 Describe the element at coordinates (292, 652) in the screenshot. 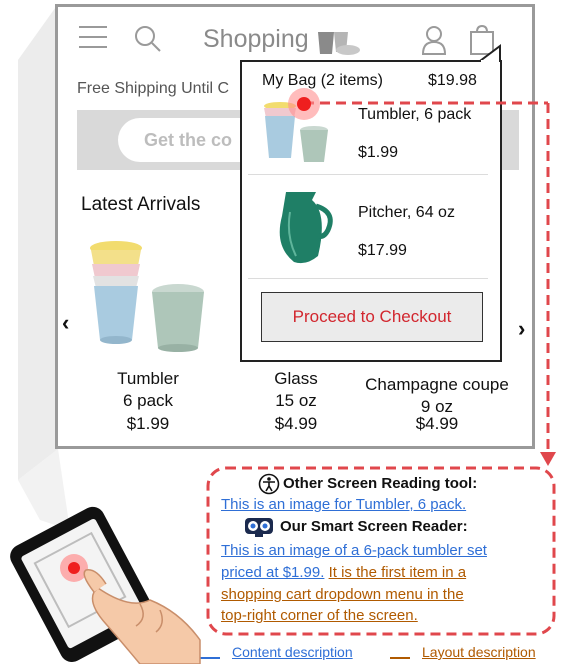

I see `content-legend-label: Content description` at that location.